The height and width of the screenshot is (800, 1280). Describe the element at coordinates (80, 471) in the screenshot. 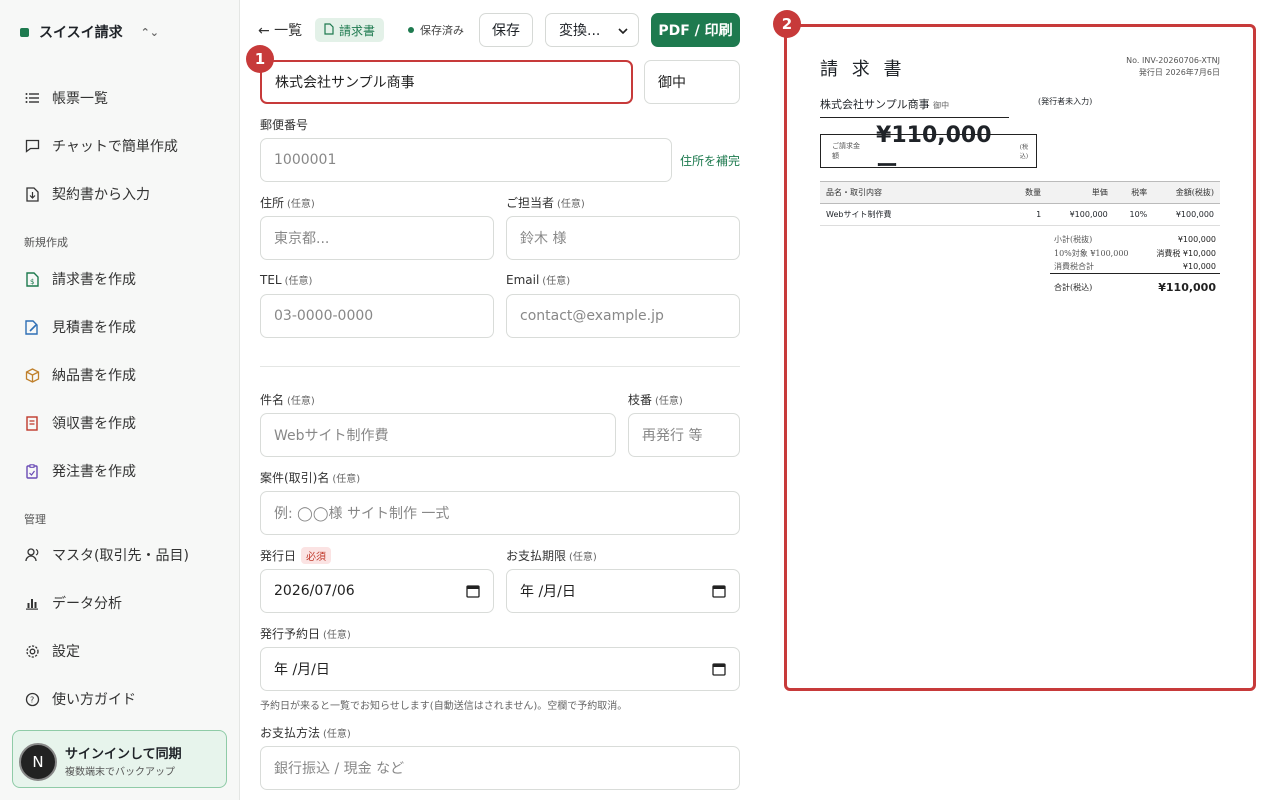

I see `sidebar-item-create-order: 発注書を作成` at that location.